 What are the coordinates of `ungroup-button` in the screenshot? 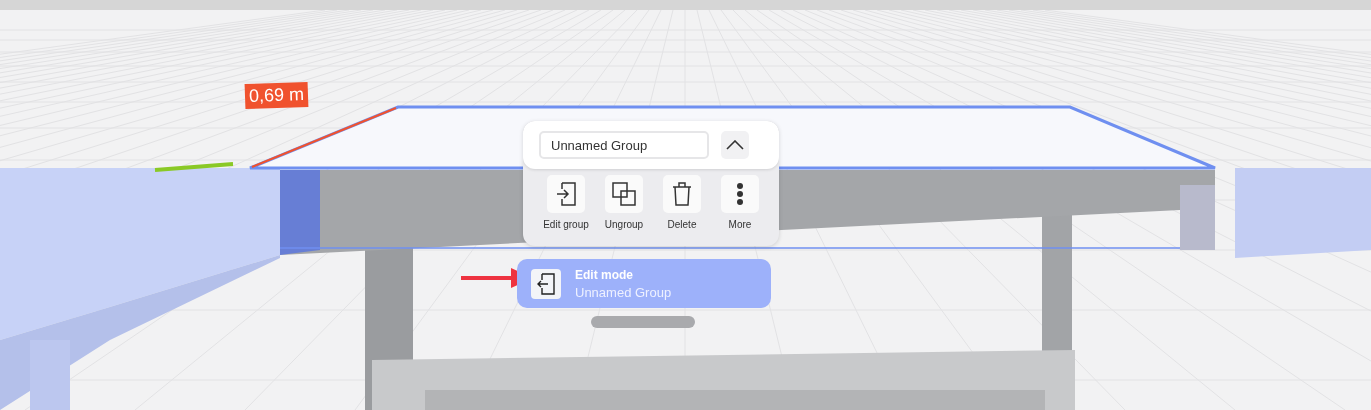 It's located at (624, 194).